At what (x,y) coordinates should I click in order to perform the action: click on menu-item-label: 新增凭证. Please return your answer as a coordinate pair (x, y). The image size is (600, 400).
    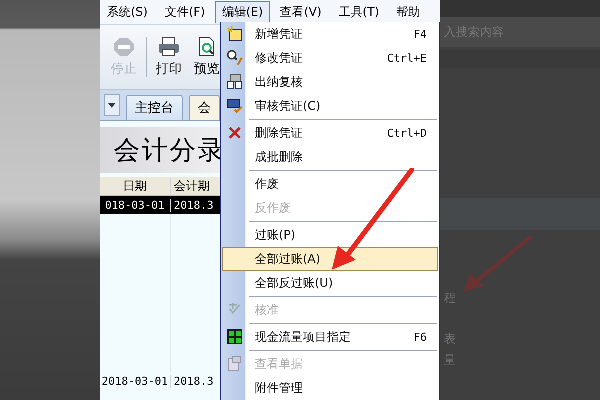
    Looking at the image, I should click on (279, 34).